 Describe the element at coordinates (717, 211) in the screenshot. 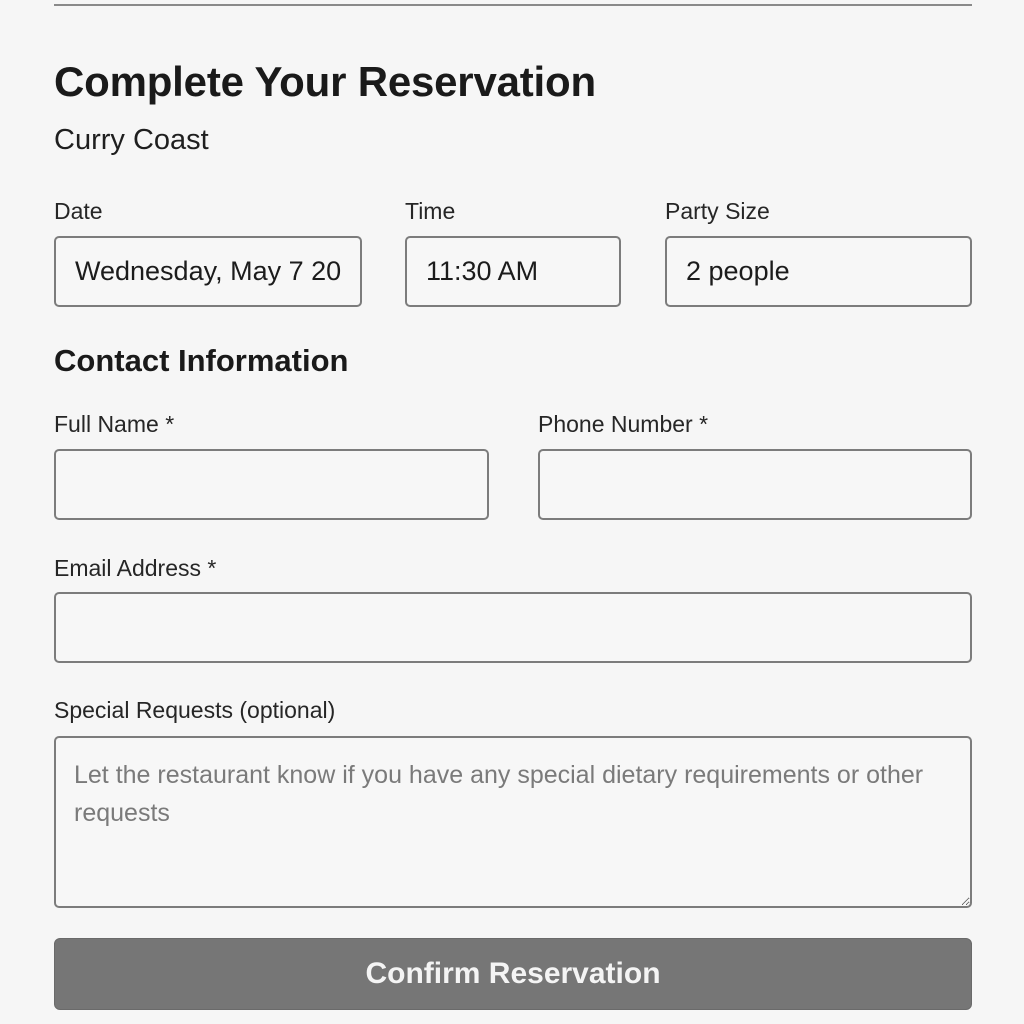

I see `party-size-label: Party Size` at that location.